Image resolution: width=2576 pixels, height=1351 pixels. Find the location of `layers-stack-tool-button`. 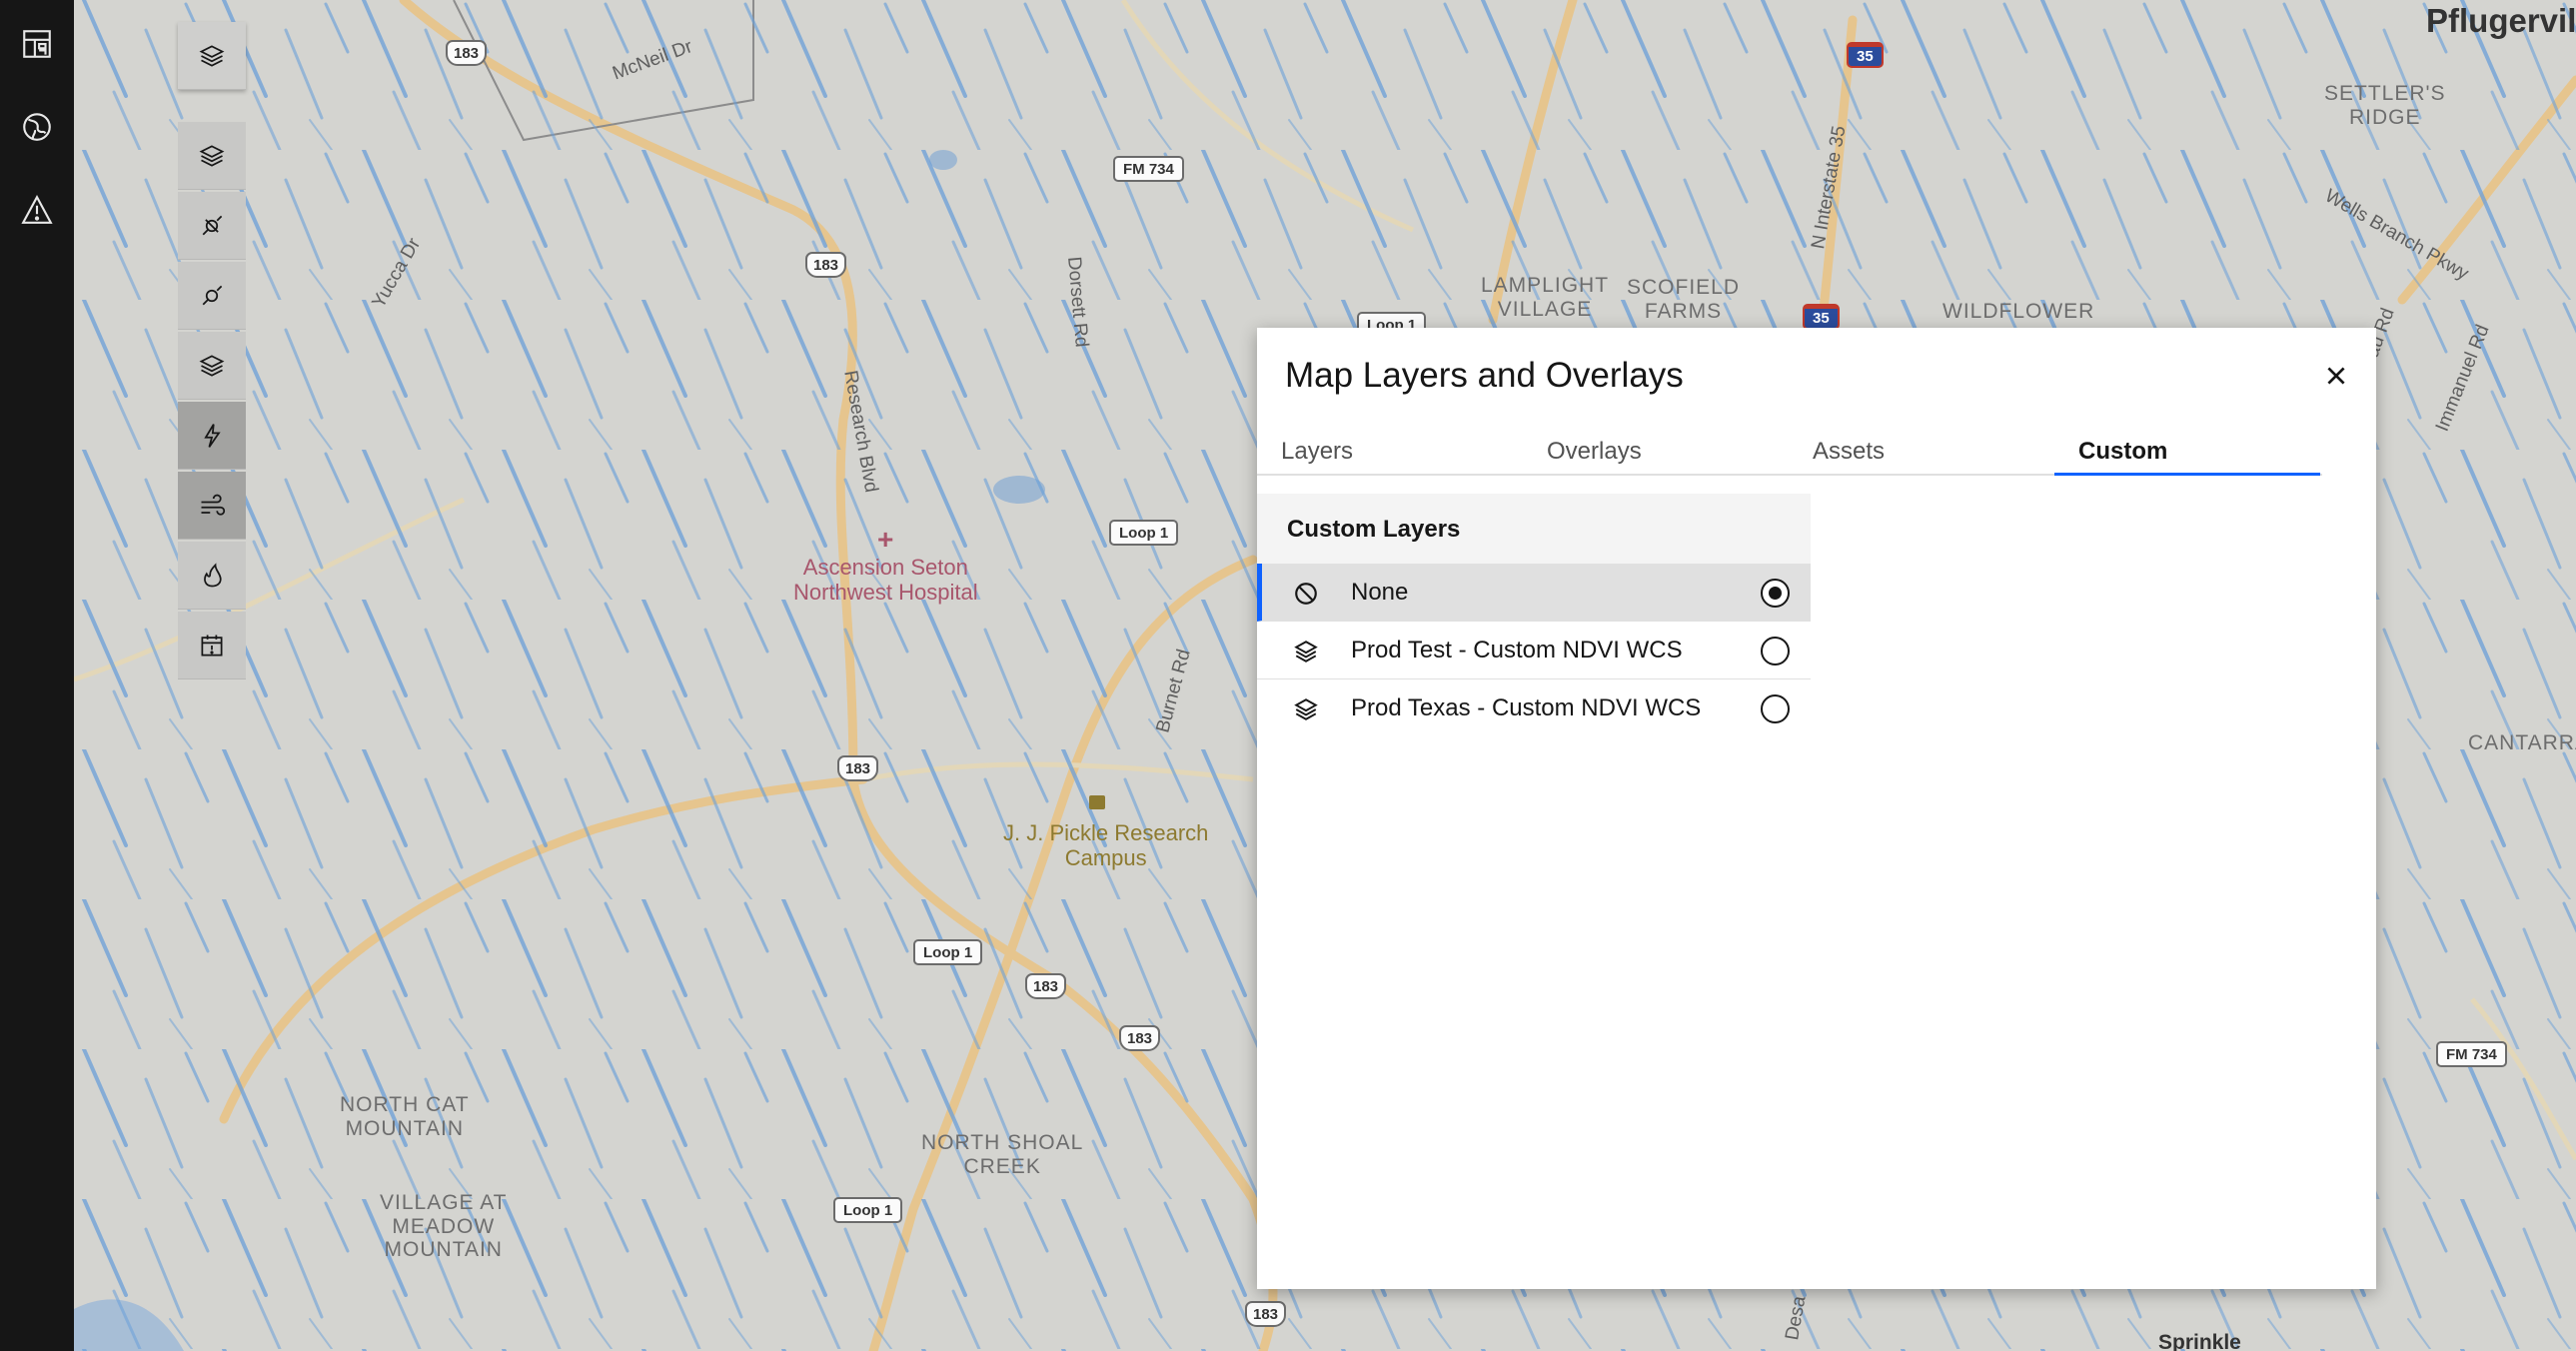

layers-stack-tool-button is located at coordinates (212, 366).